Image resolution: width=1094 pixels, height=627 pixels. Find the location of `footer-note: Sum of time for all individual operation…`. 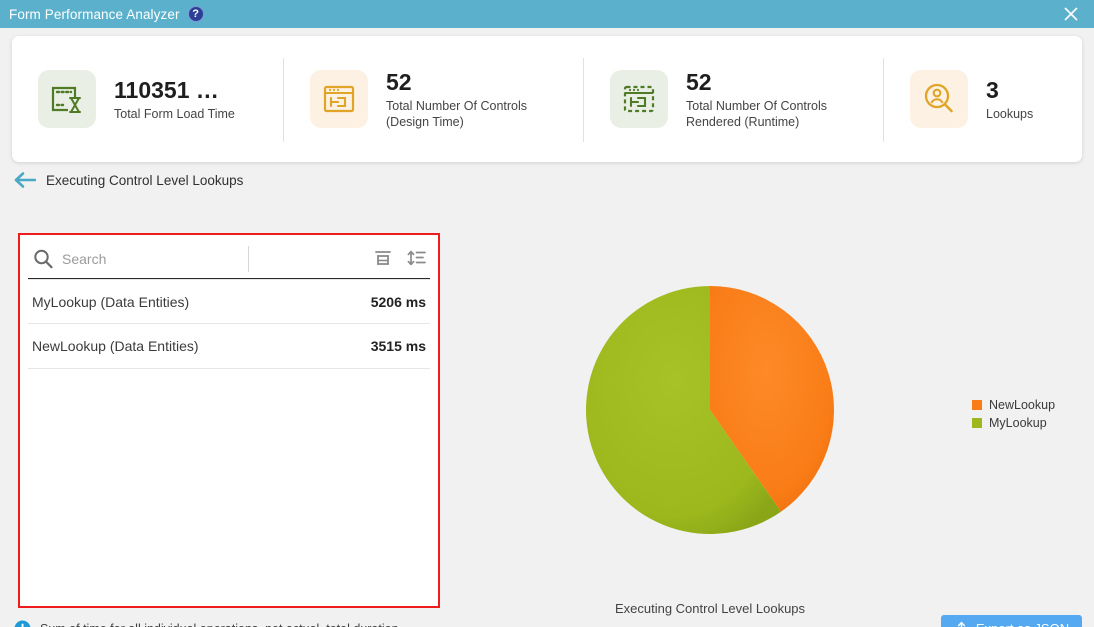

footer-note: Sum of time for all individual operation… is located at coordinates (208, 623).